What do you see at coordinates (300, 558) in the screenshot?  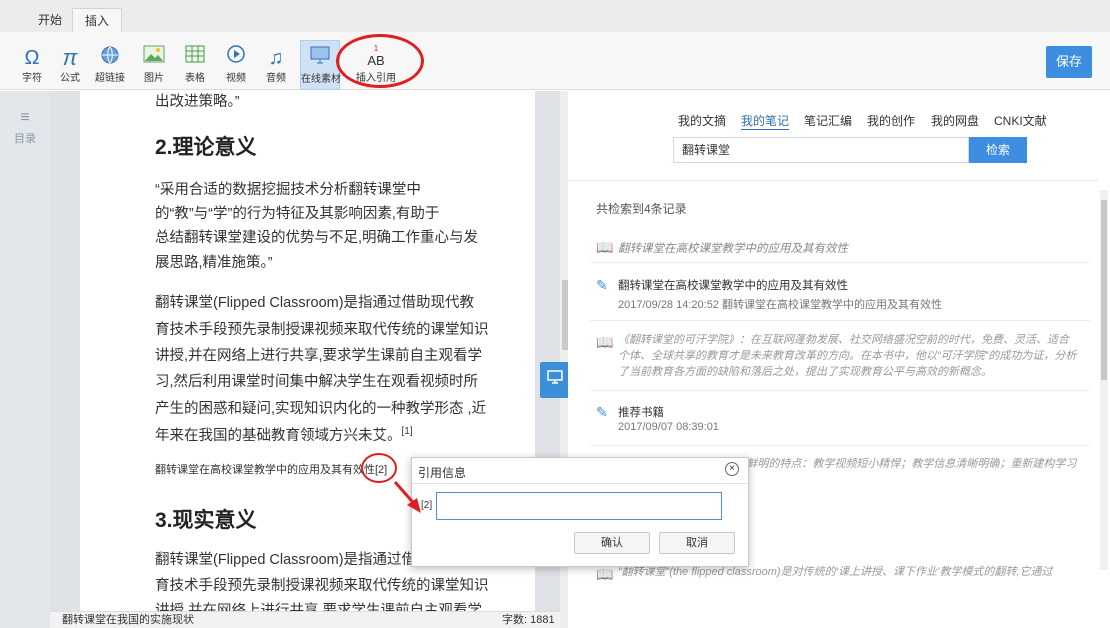 I see `doc-line: 翻转课堂(Flipped Classroom)是指通过借助现` at bounding box center [300, 558].